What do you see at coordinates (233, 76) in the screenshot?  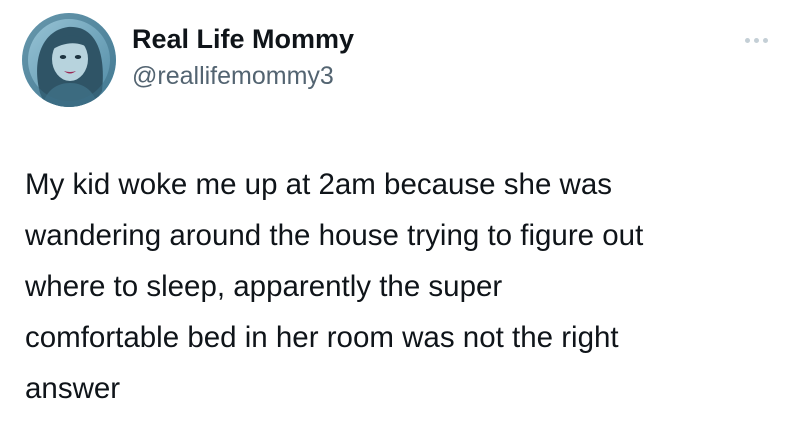 I see `author-handle: @reallifemommy3` at bounding box center [233, 76].